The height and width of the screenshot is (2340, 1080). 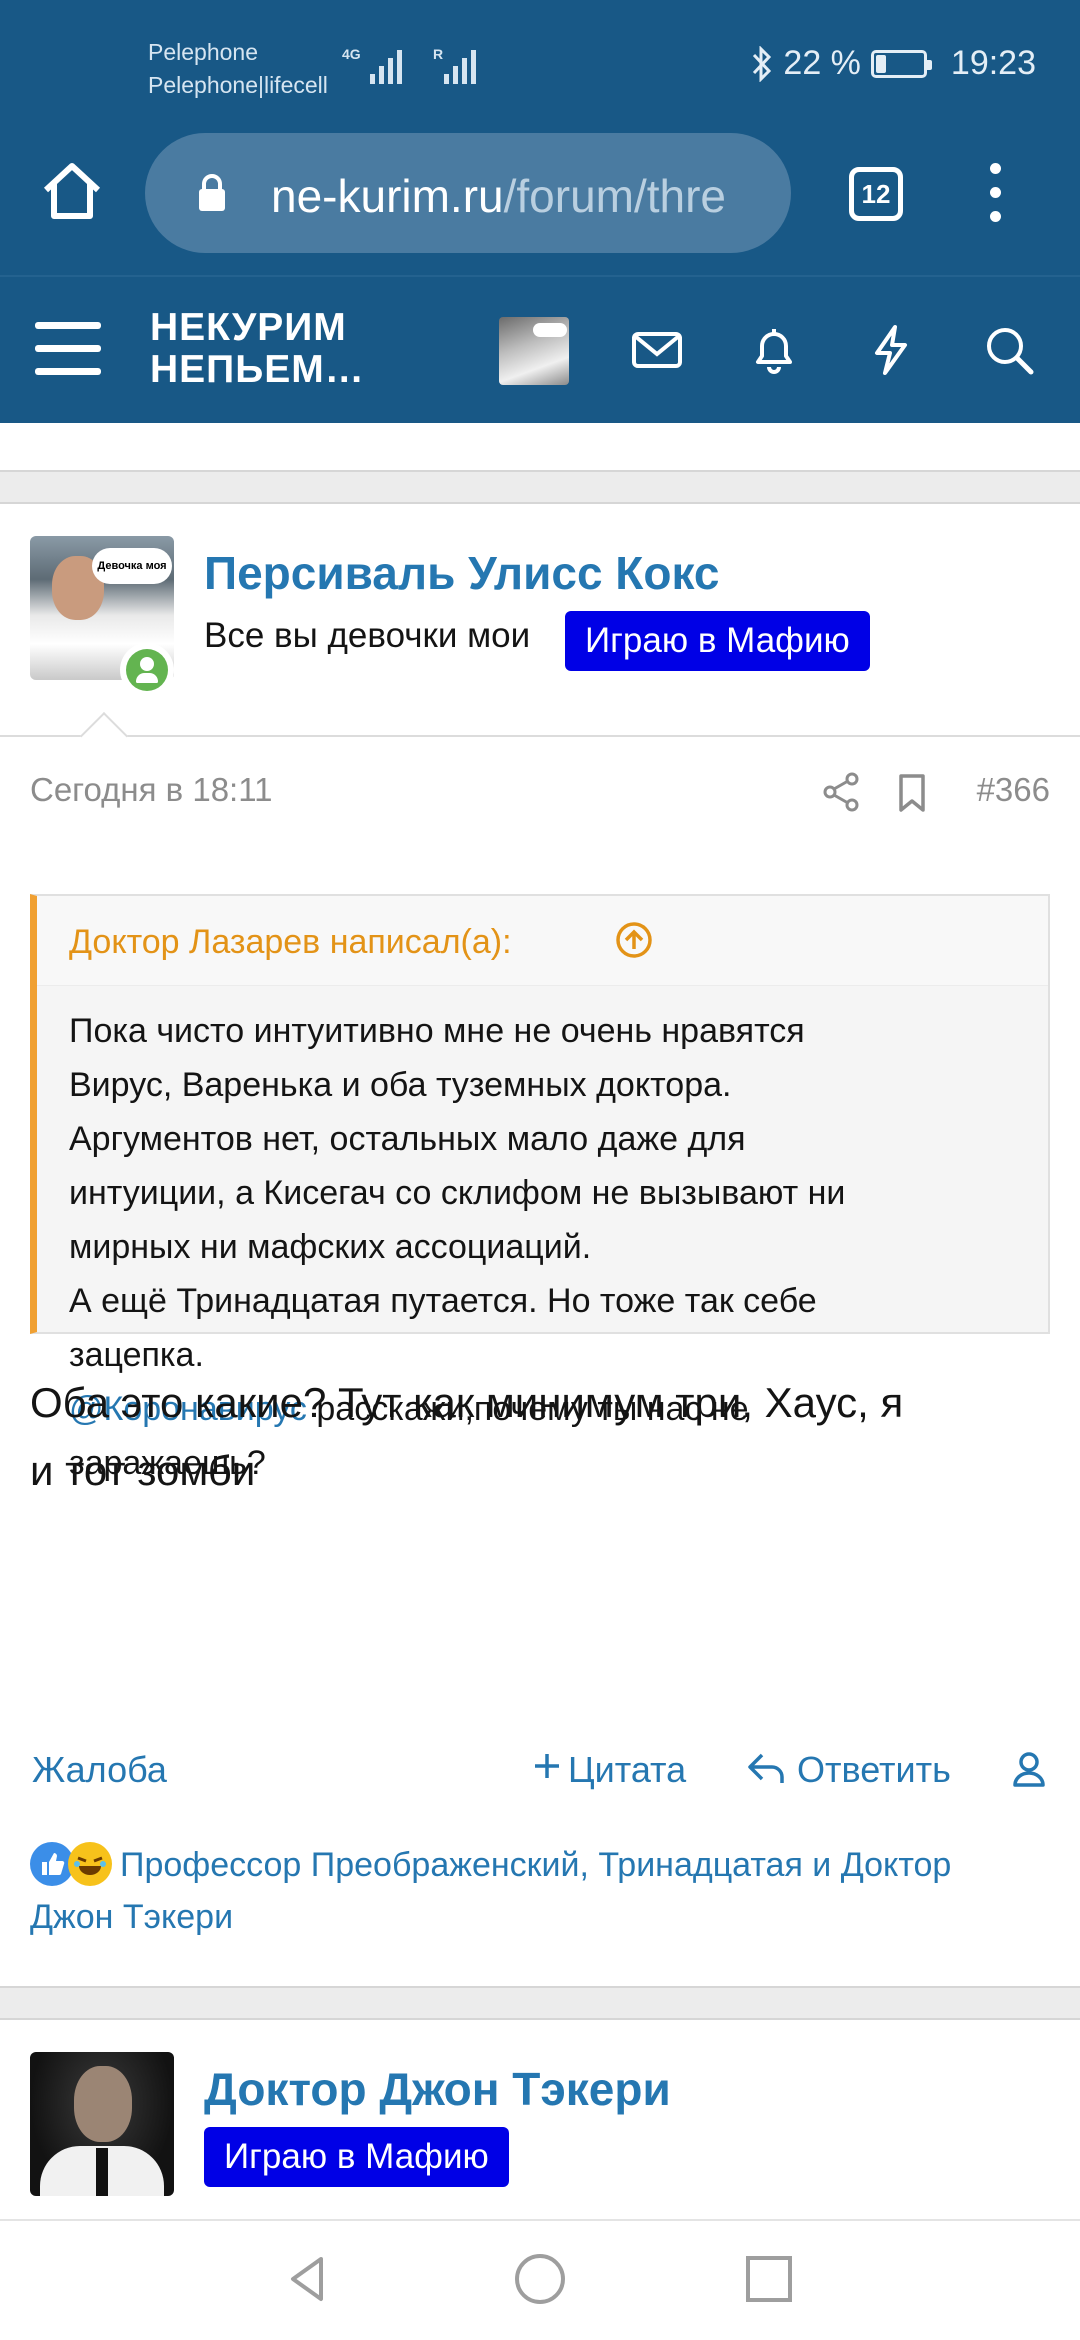 What do you see at coordinates (238, 85) in the screenshot?
I see `carrier-line-2: Pelephone|lifecell` at bounding box center [238, 85].